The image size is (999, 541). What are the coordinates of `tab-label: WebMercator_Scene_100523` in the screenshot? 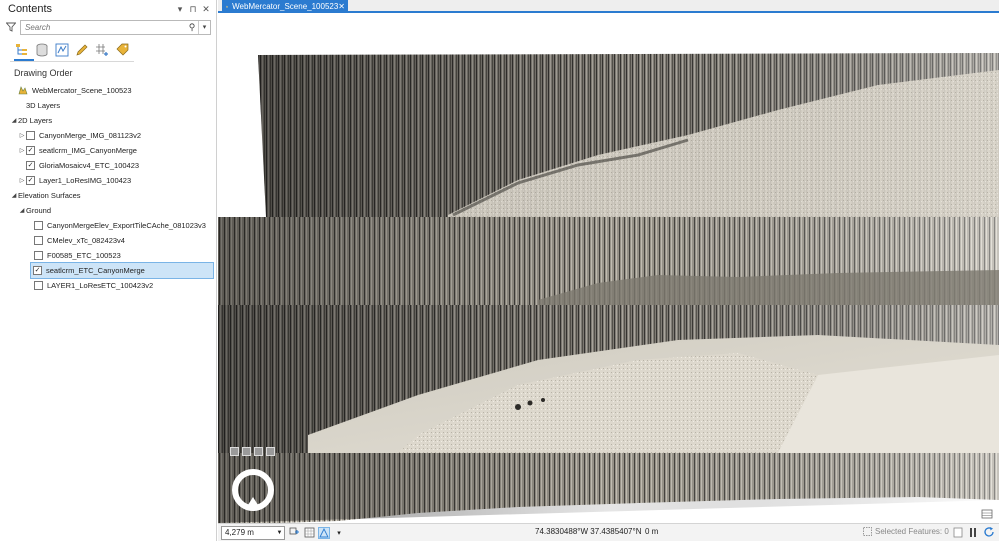 It's located at (285, 6).